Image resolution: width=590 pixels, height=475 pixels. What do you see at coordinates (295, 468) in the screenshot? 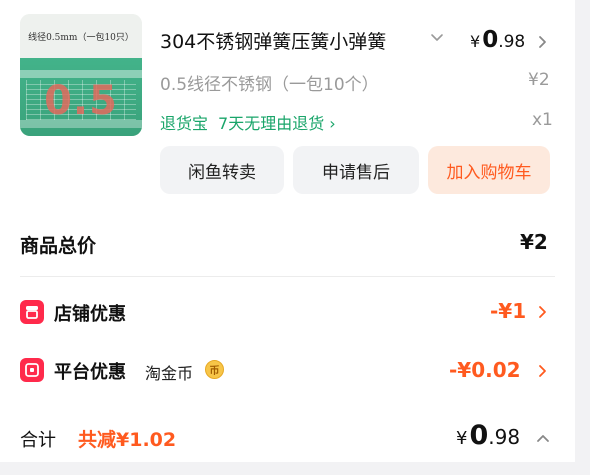
I see `bottom-background` at bounding box center [295, 468].